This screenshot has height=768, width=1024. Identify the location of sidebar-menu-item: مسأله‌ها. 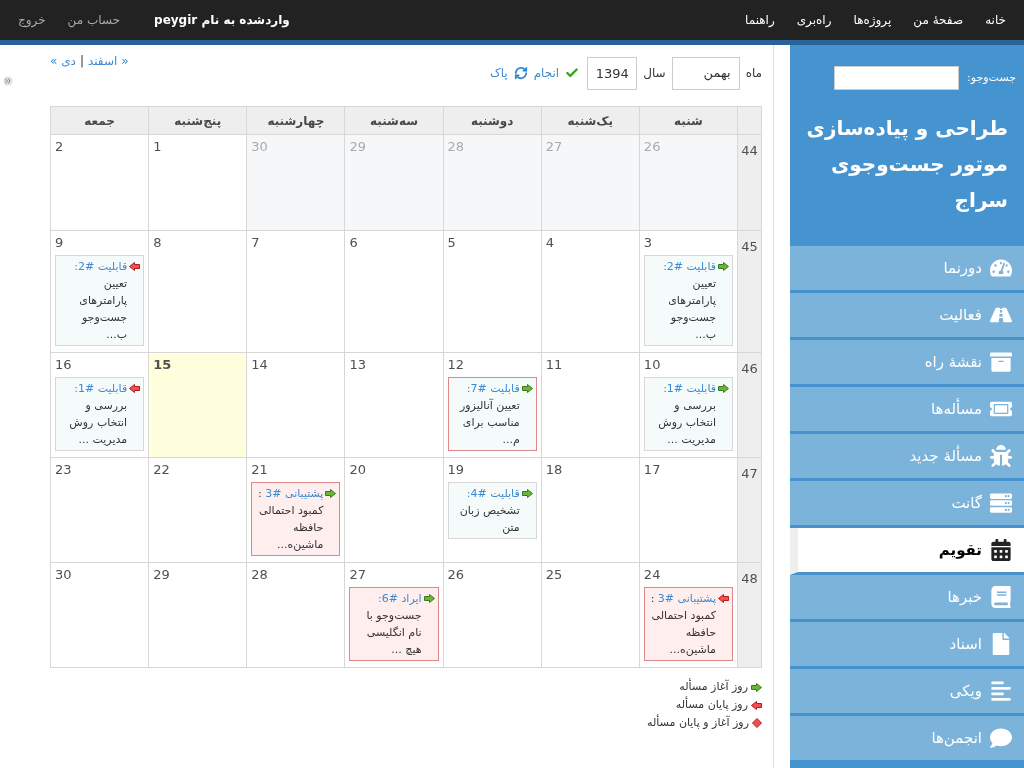
(907, 410).